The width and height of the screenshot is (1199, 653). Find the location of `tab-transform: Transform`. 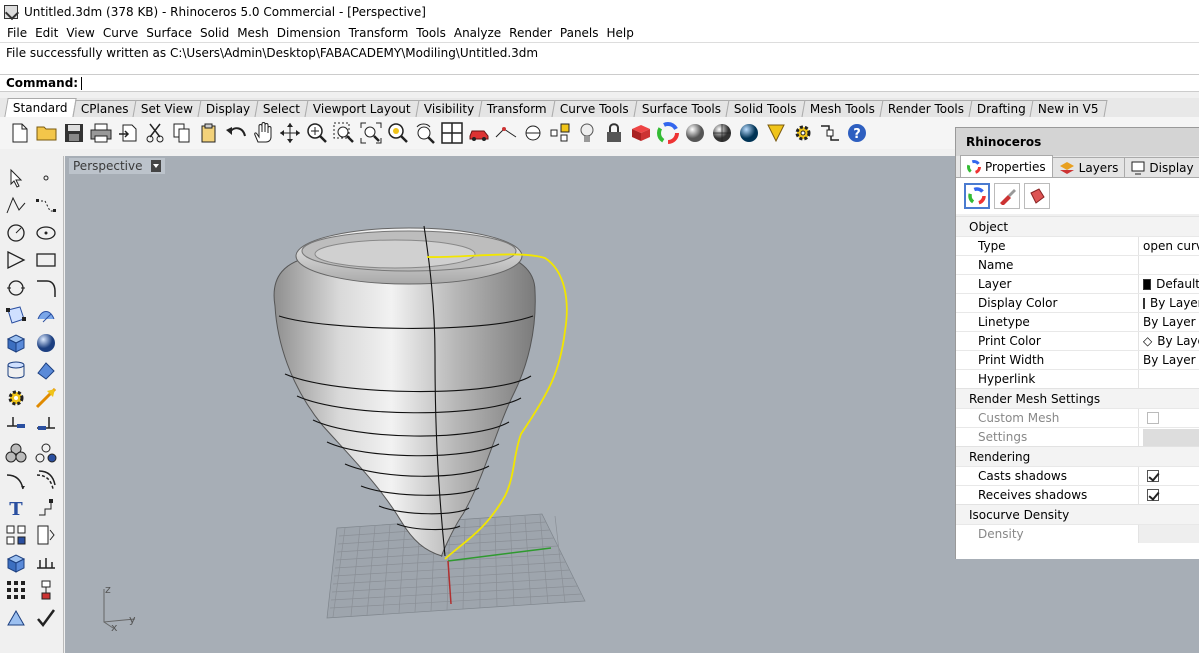

tab-transform: Transform is located at coordinates (517, 108).